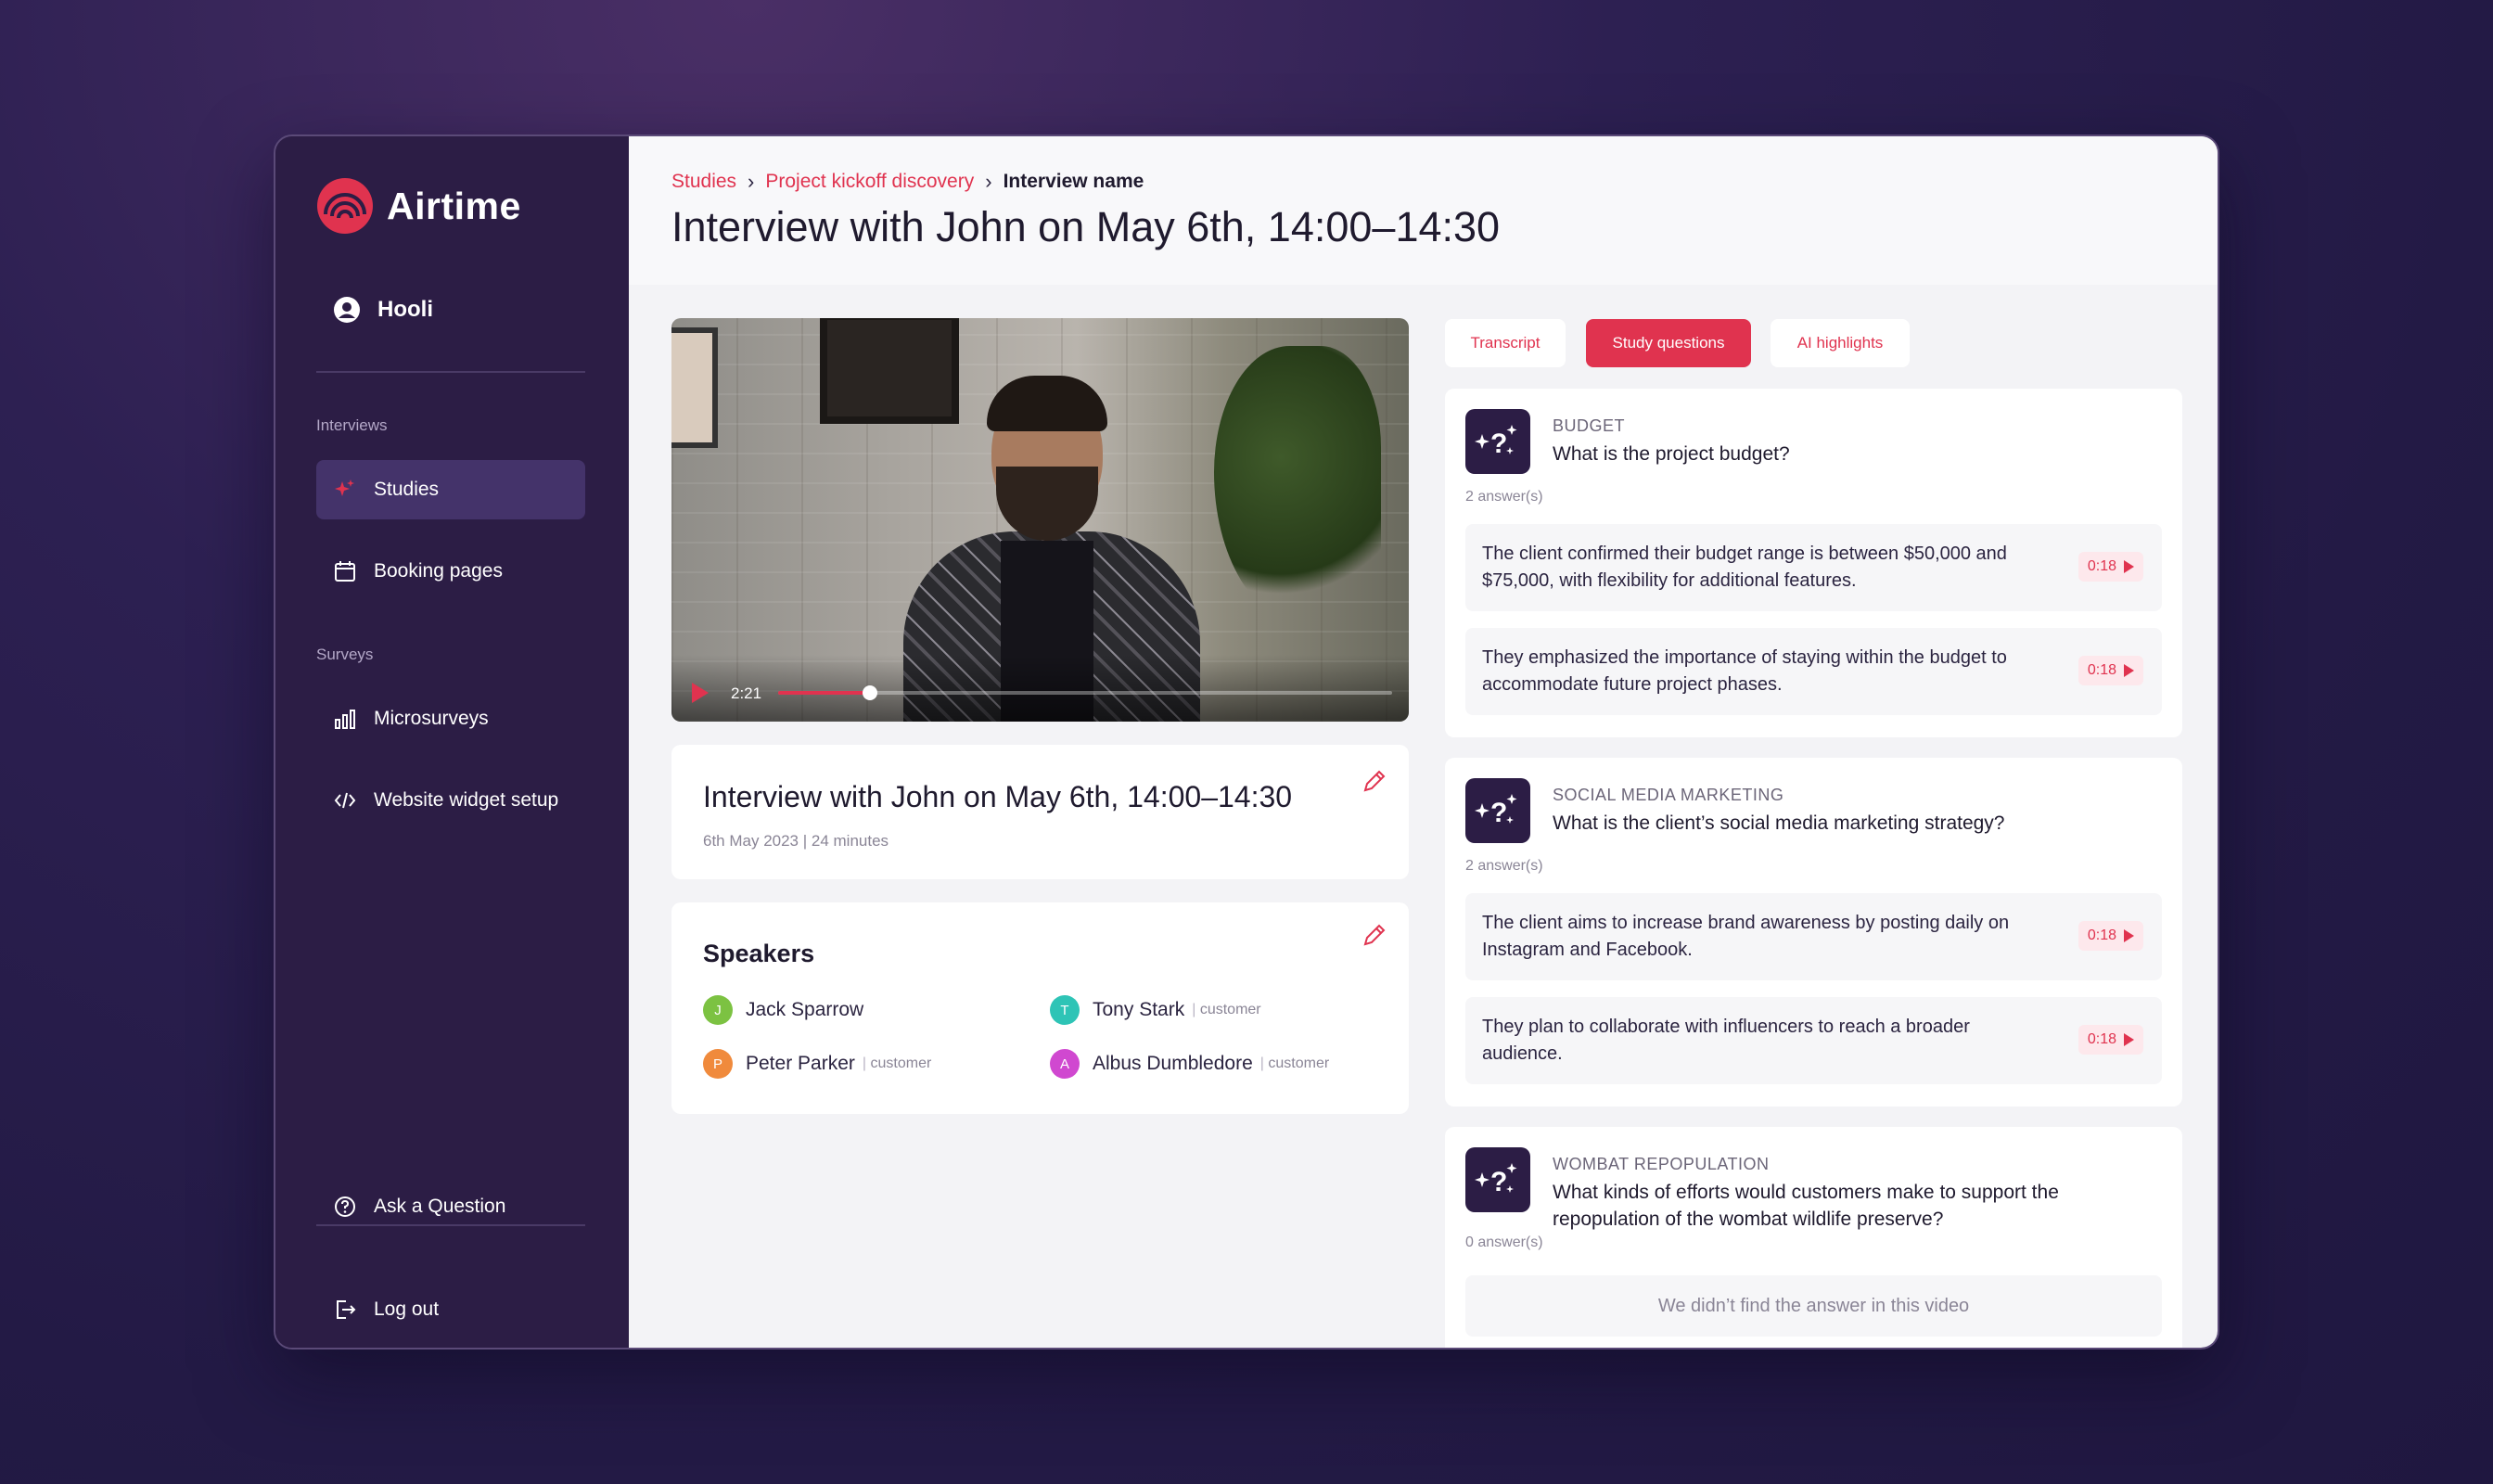 This screenshot has height=1484, width=2493. Describe the element at coordinates (346, 1309) in the screenshot. I see `logout-icon` at that location.